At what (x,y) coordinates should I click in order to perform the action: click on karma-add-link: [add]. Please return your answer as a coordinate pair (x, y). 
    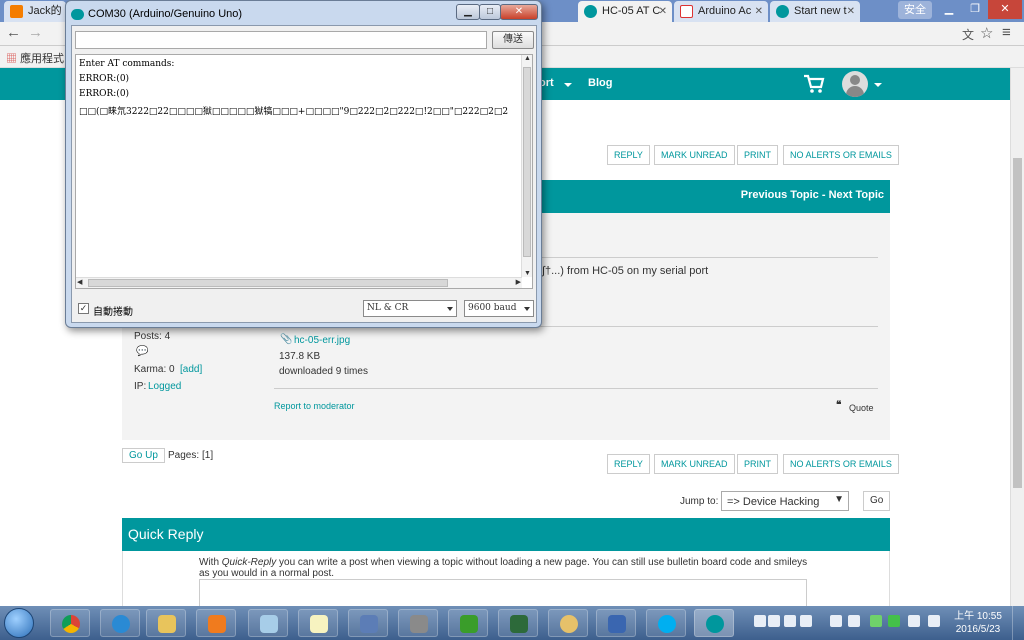
    Looking at the image, I should click on (191, 369).